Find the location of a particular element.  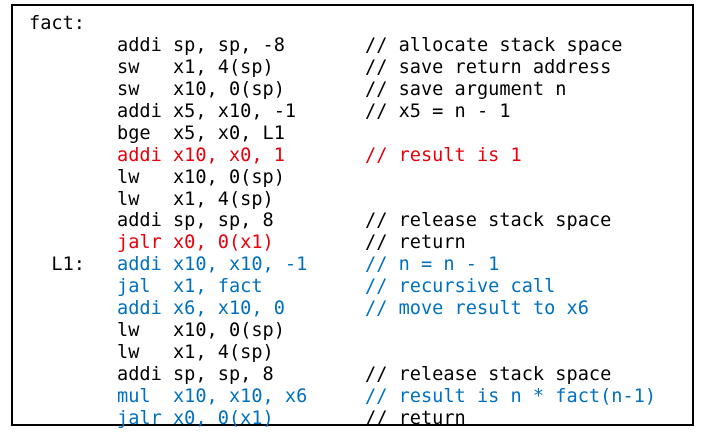

code-instruction: mul x10, x10, x6 is located at coordinates (212, 396).